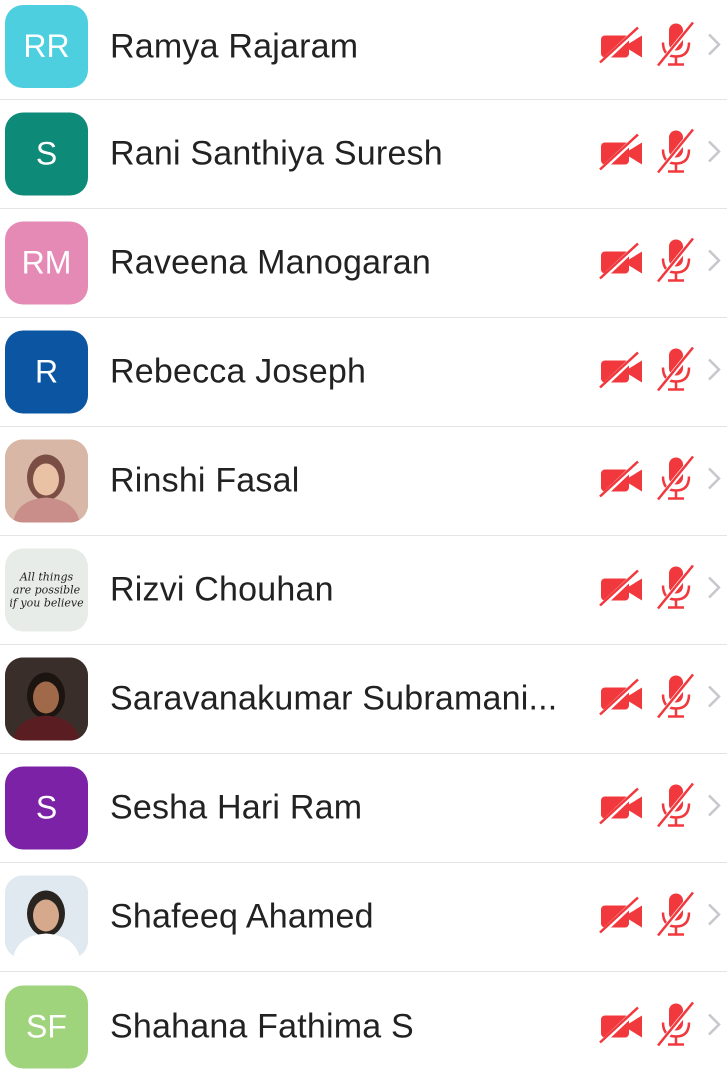  What do you see at coordinates (205, 480) in the screenshot?
I see `participant-name: Rinshi Fasal` at bounding box center [205, 480].